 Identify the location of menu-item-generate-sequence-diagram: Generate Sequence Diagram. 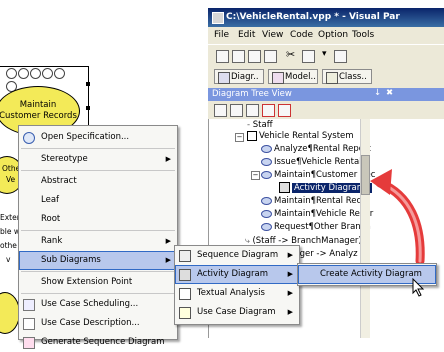
(98, 342).